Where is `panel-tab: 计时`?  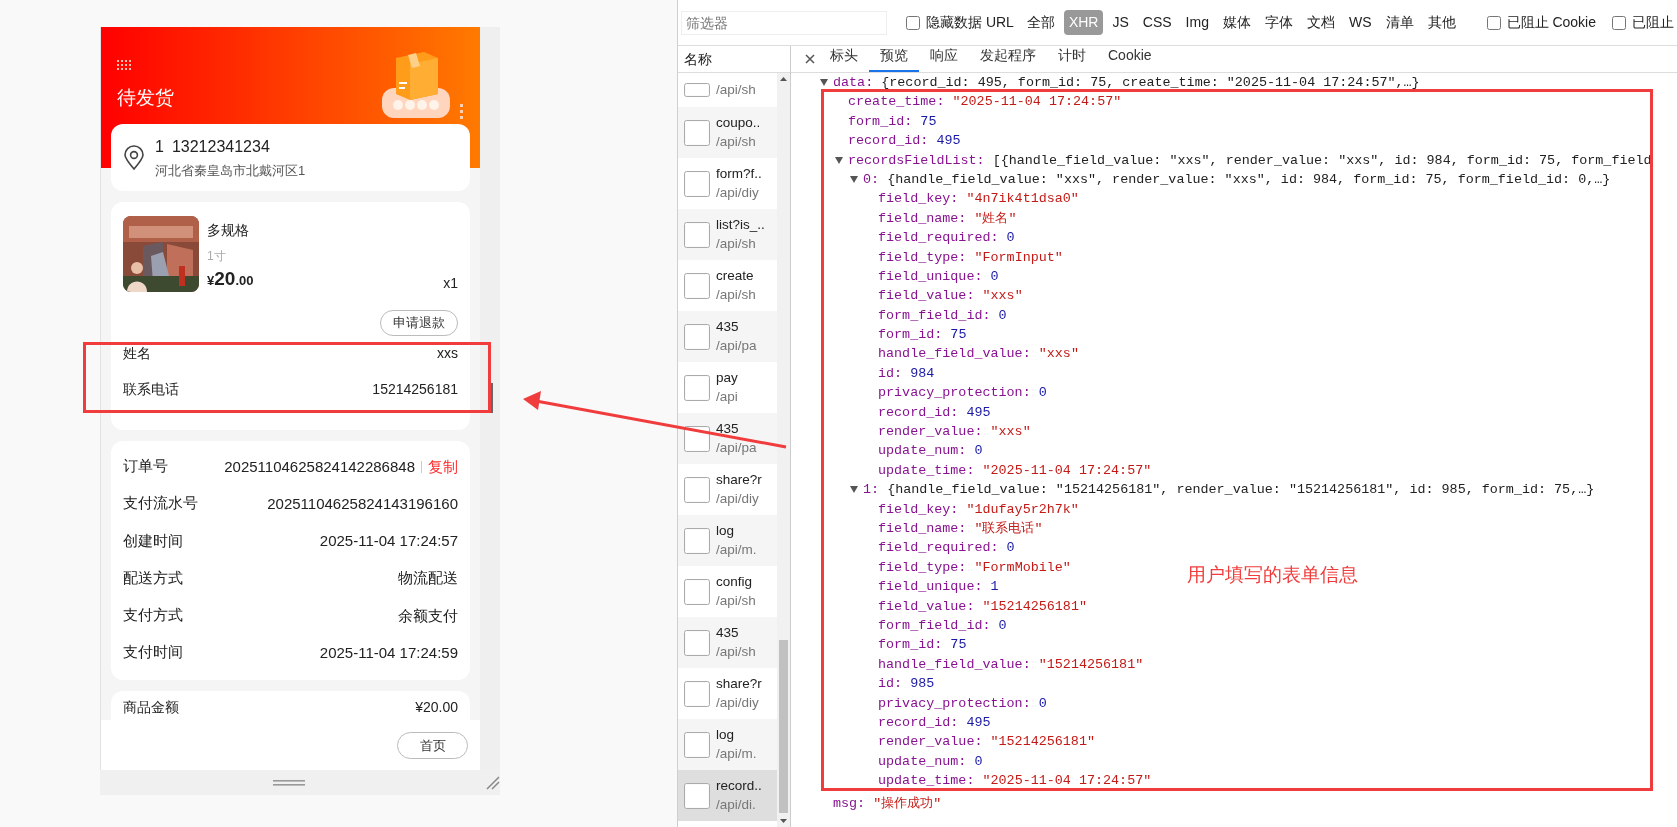
panel-tab: 计时 is located at coordinates (1072, 58).